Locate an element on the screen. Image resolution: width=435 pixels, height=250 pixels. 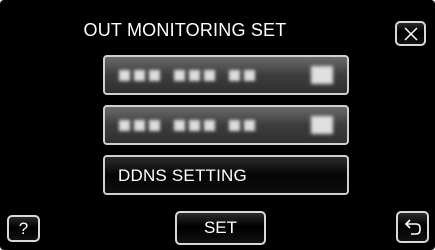
page-title: OUT MONITORING SET is located at coordinates (185, 30).